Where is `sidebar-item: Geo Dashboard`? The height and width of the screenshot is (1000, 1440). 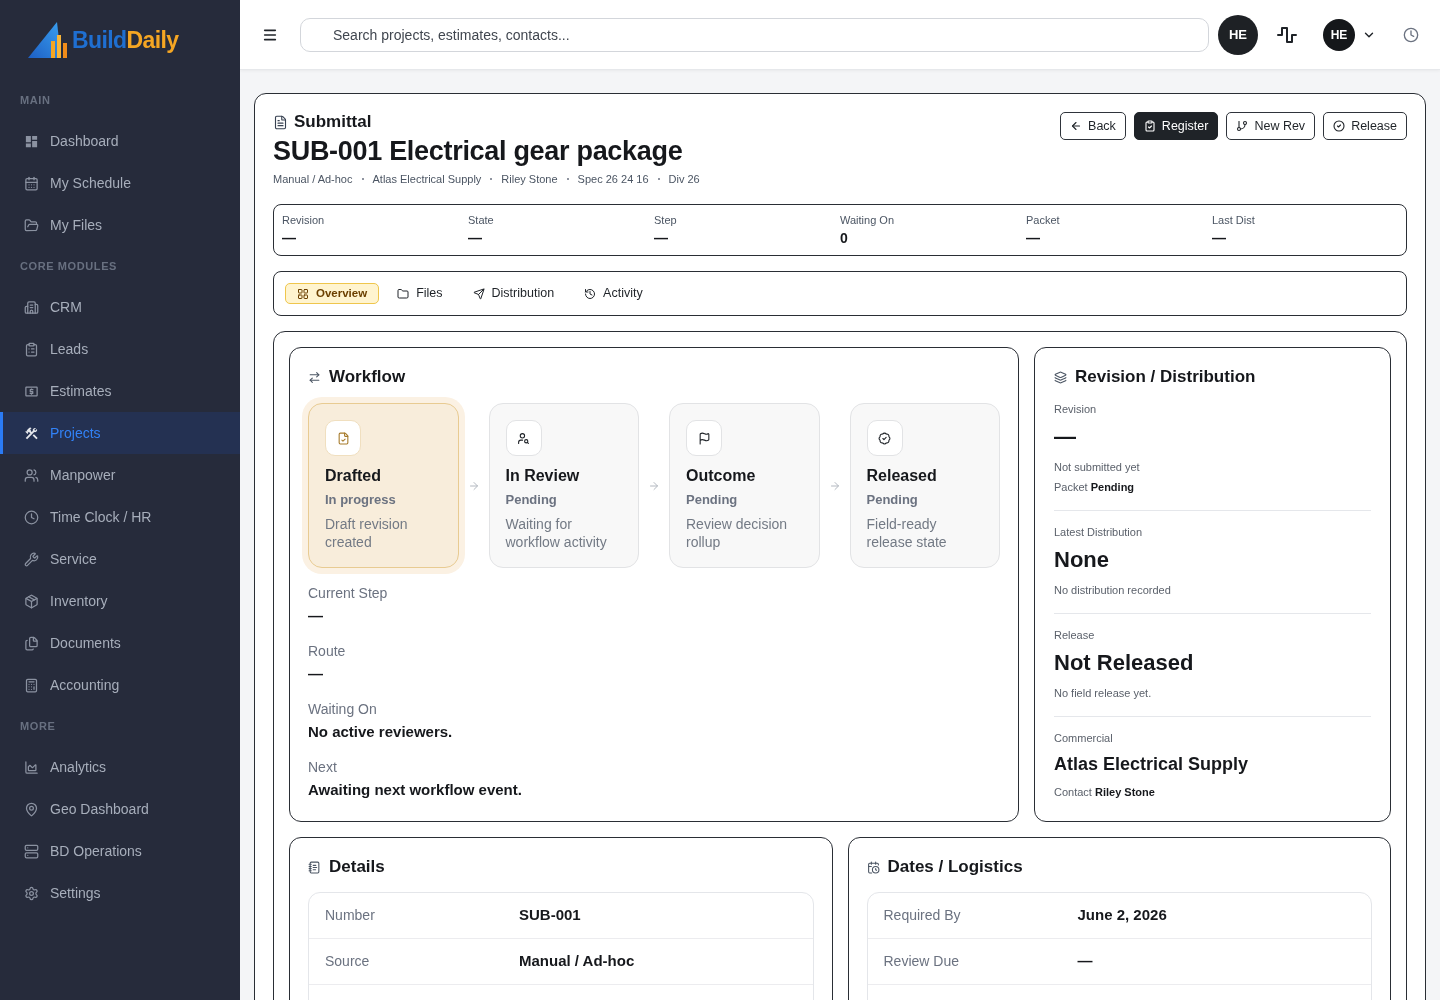
sidebar-item: Geo Dashboard is located at coordinates (120, 809).